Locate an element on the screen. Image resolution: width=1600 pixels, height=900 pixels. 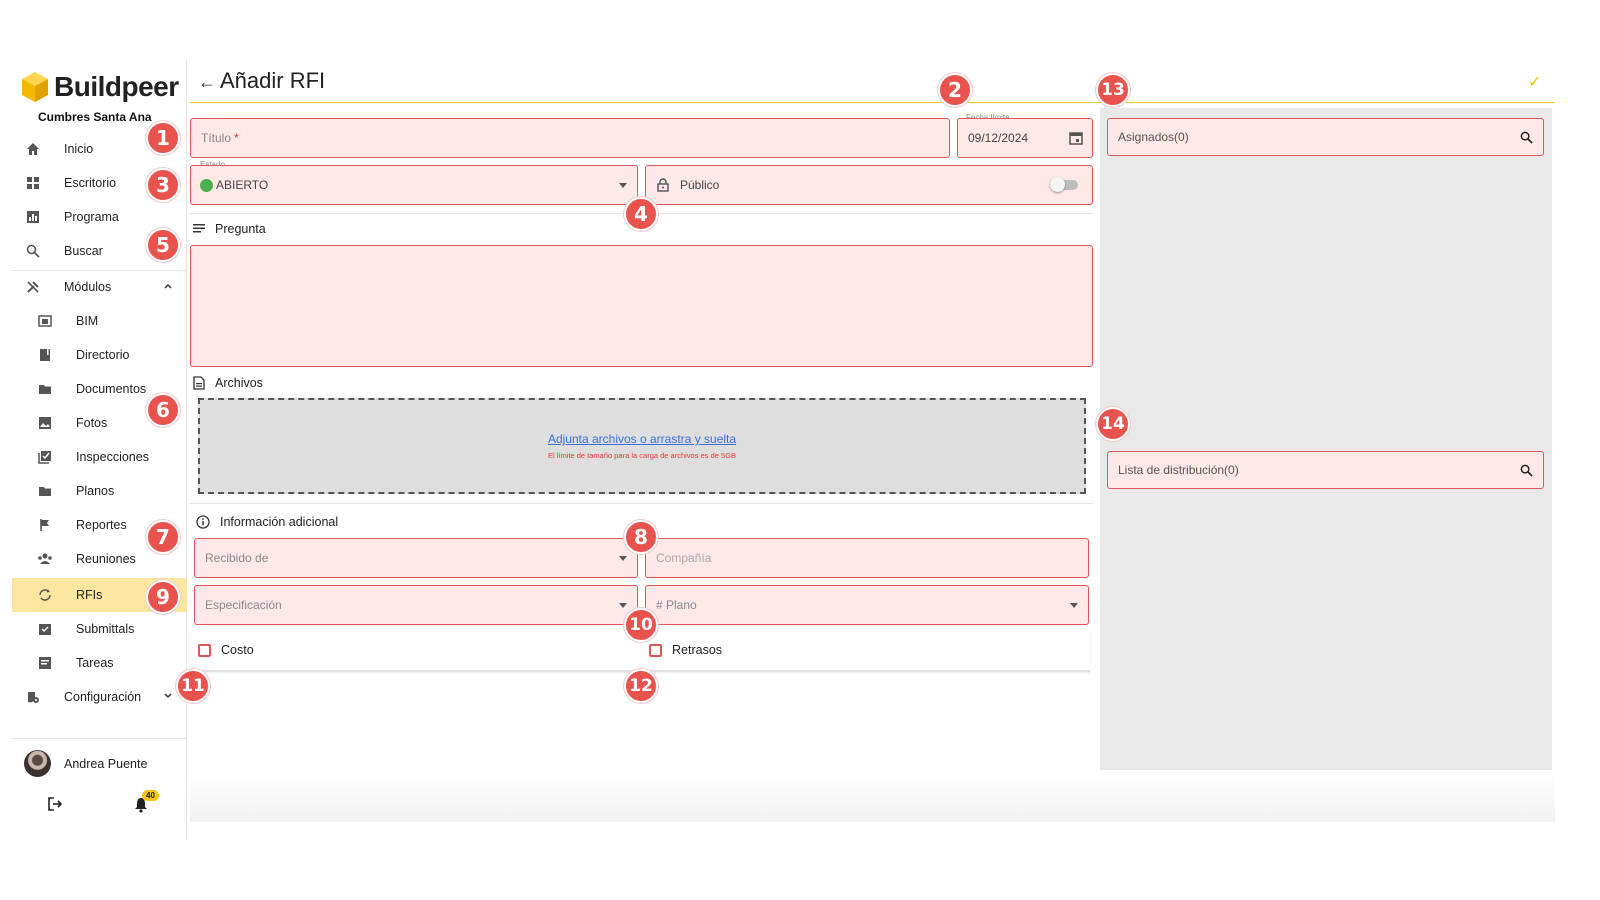
info-icon is located at coordinates (203, 522).